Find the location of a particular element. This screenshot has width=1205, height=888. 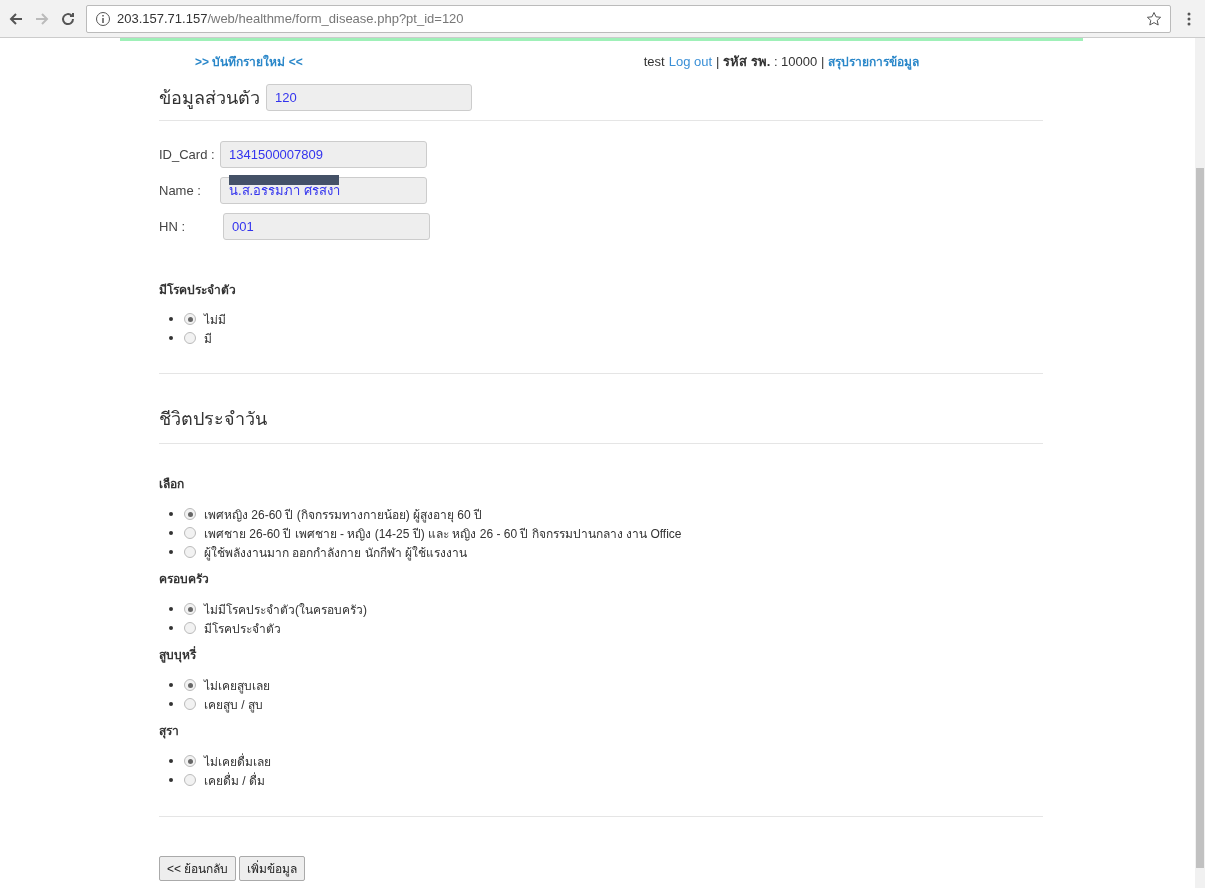

reload-icon is located at coordinates (68, 18).